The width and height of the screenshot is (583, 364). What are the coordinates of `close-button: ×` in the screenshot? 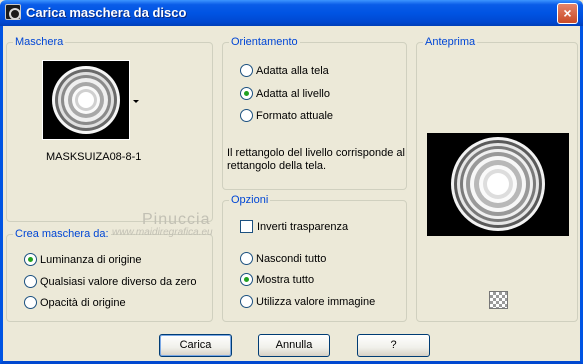 It's located at (567, 13).